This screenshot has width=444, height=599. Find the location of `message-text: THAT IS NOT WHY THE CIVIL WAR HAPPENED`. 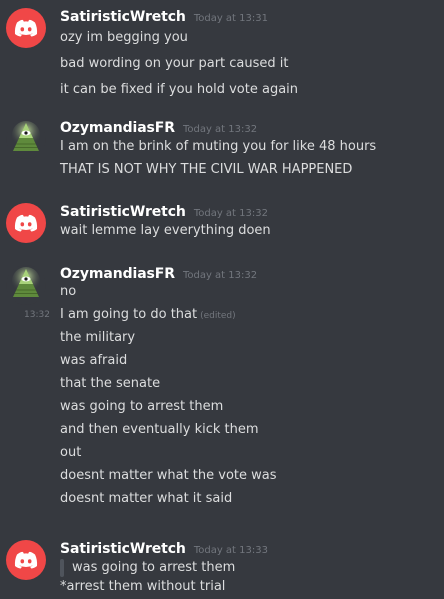

message-text: THAT IS NOT WHY THE CIVIL WAR HAPPENED is located at coordinates (206, 169).